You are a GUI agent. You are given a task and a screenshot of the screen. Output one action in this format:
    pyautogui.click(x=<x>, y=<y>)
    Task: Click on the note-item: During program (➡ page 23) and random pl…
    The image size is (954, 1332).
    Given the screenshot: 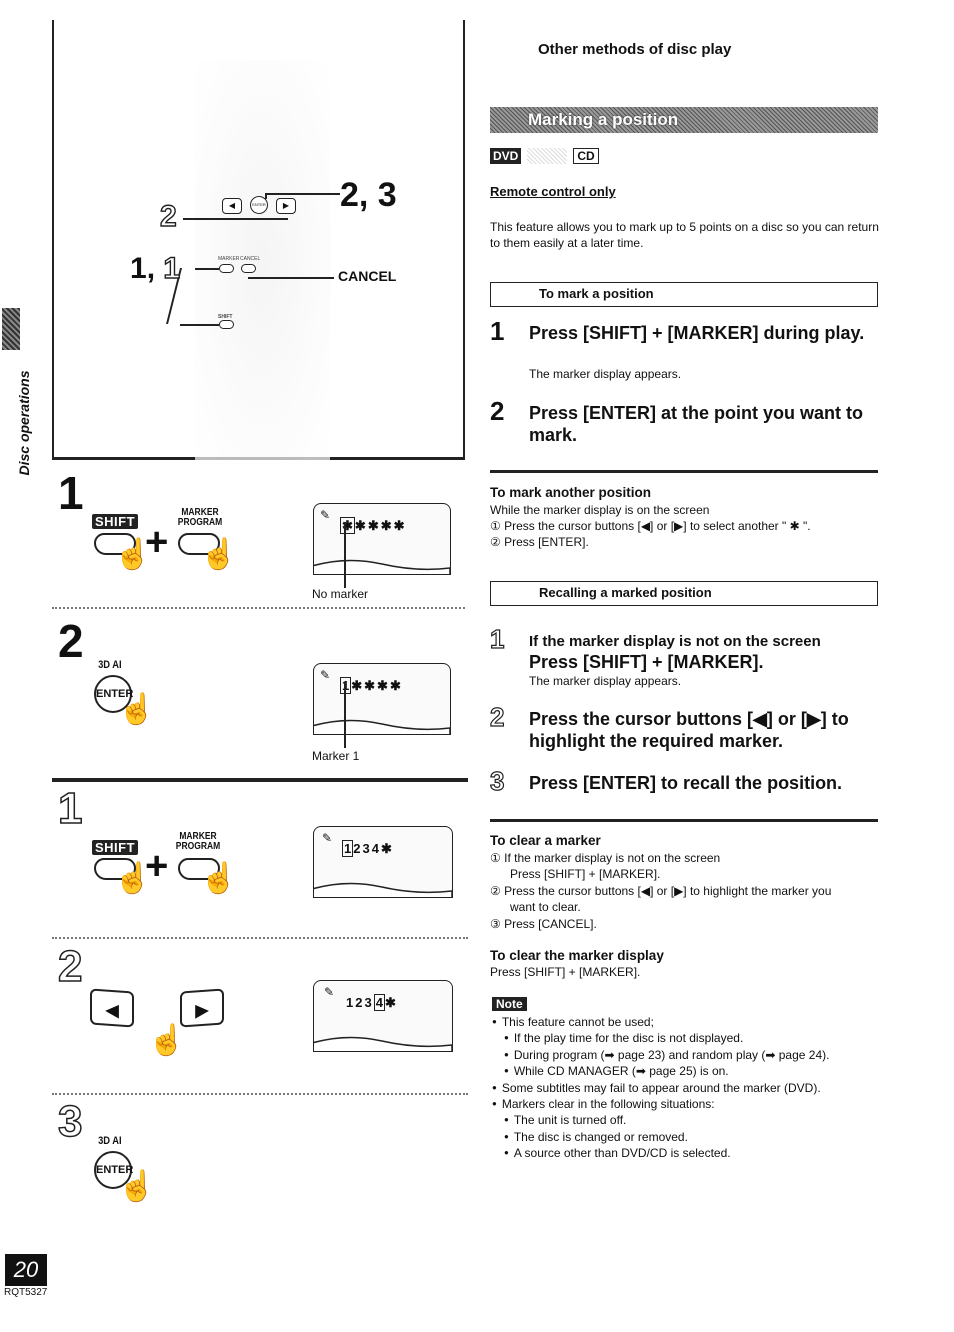 What is the action you would take?
    pyautogui.click(x=692, y=1055)
    